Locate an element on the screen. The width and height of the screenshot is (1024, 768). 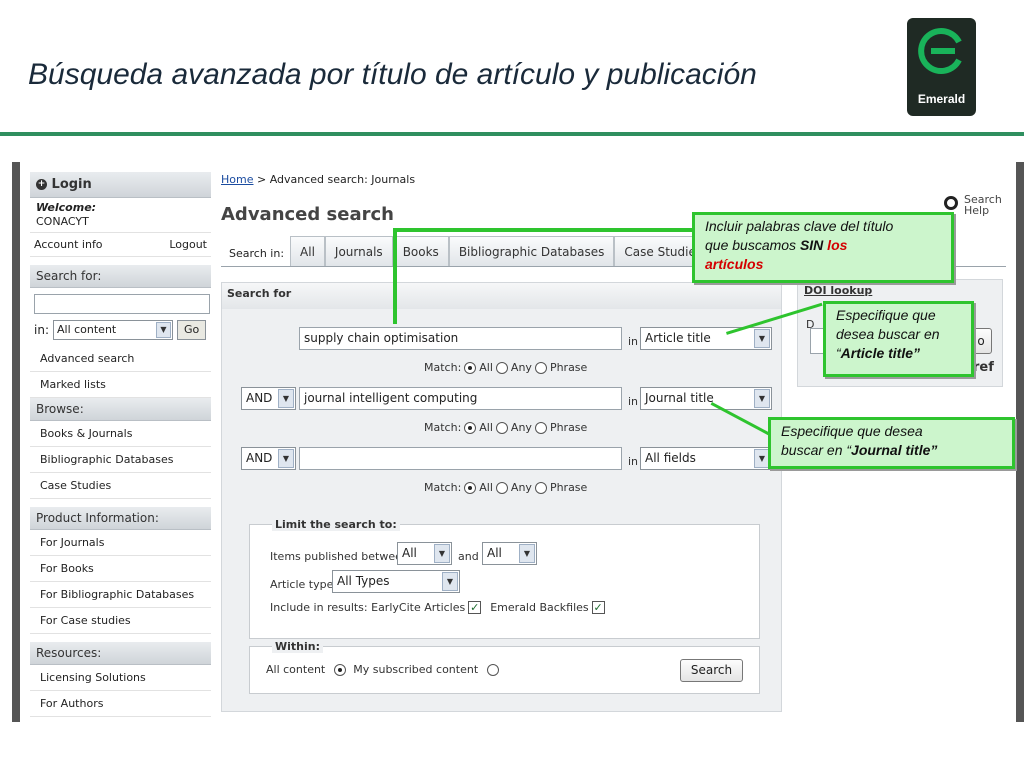
product-info-header: Product Information: is located at coordinates (120, 518).